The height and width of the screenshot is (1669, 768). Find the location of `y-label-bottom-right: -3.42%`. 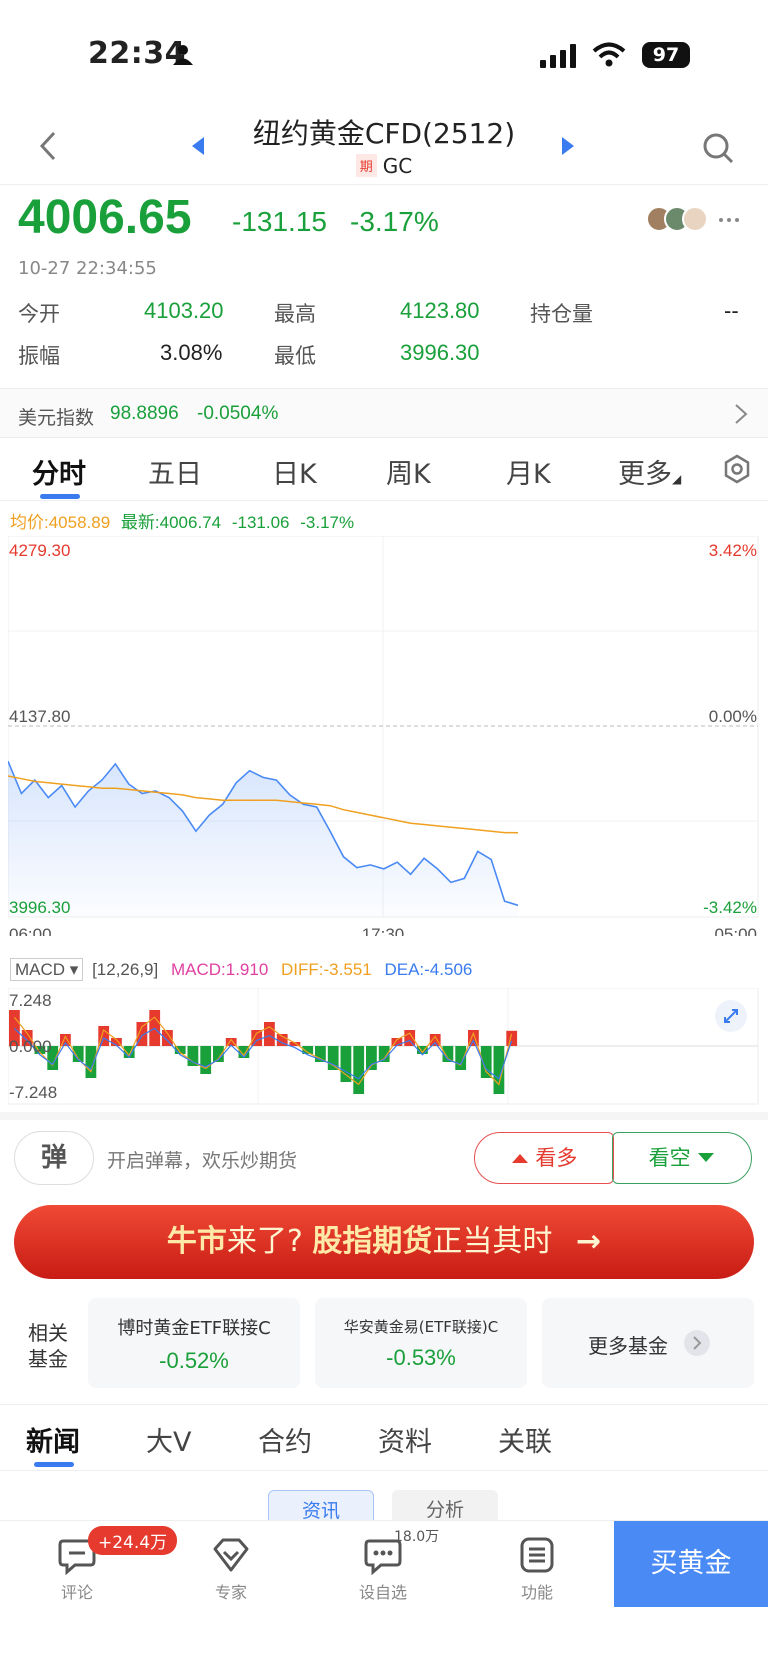

y-label-bottom-right: -3.42% is located at coordinates (730, 907).